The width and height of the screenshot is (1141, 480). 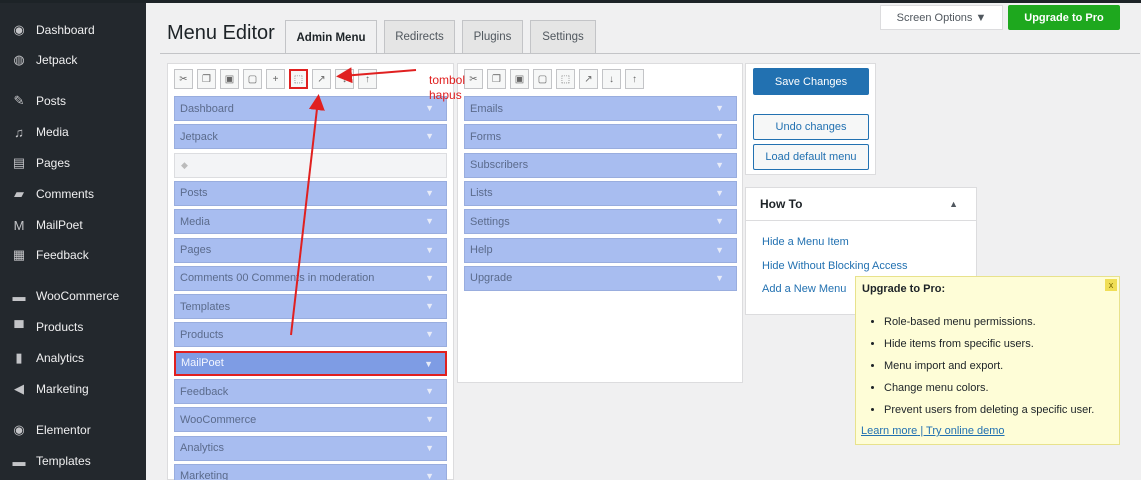 I want to click on menu-item: Comments 00 Comments in moderation ▼, so click(x=310, y=278).